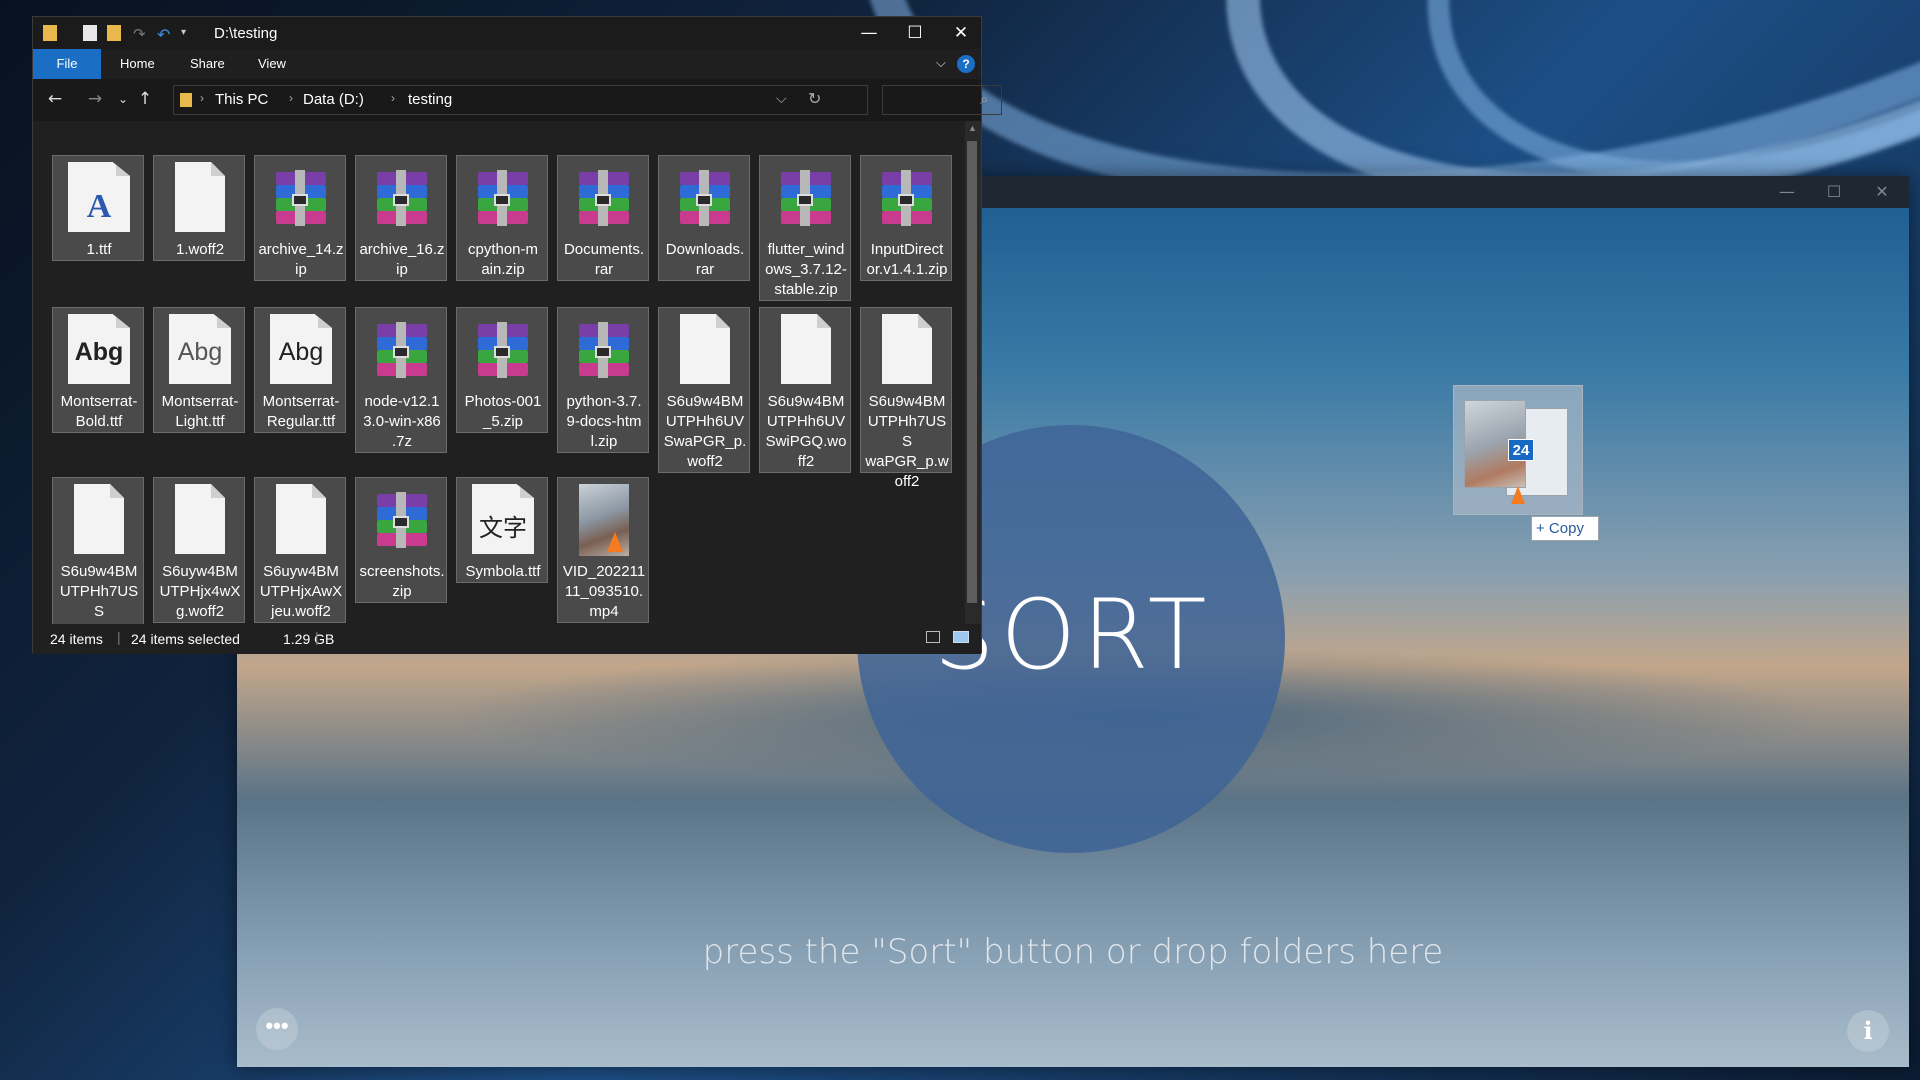 The image size is (1920, 1080). Describe the element at coordinates (704, 218) in the screenshot. I see `file-tile: Downloads. rar` at that location.